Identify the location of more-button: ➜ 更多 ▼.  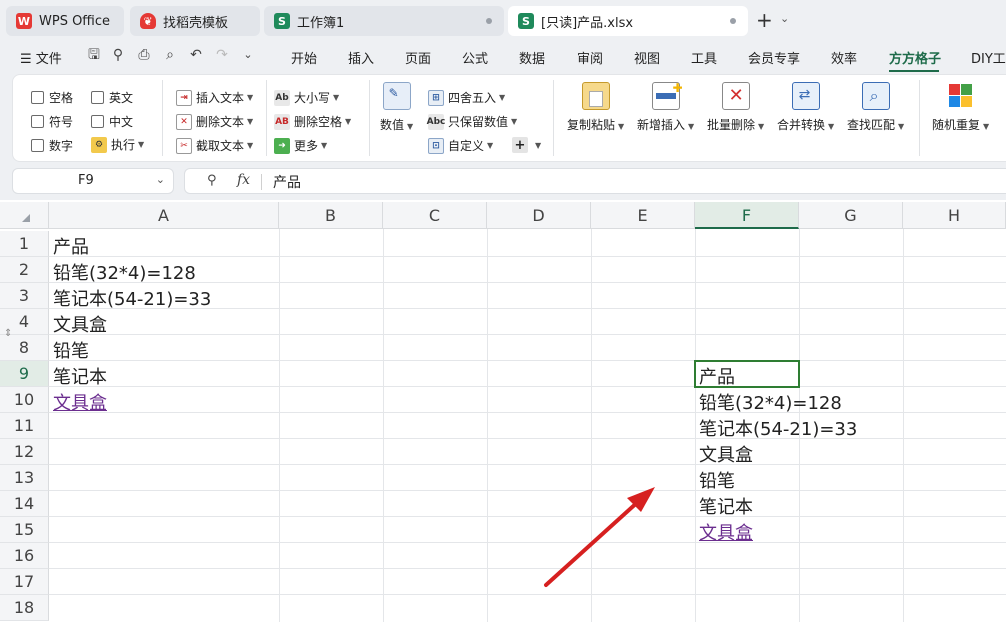
(300, 145).